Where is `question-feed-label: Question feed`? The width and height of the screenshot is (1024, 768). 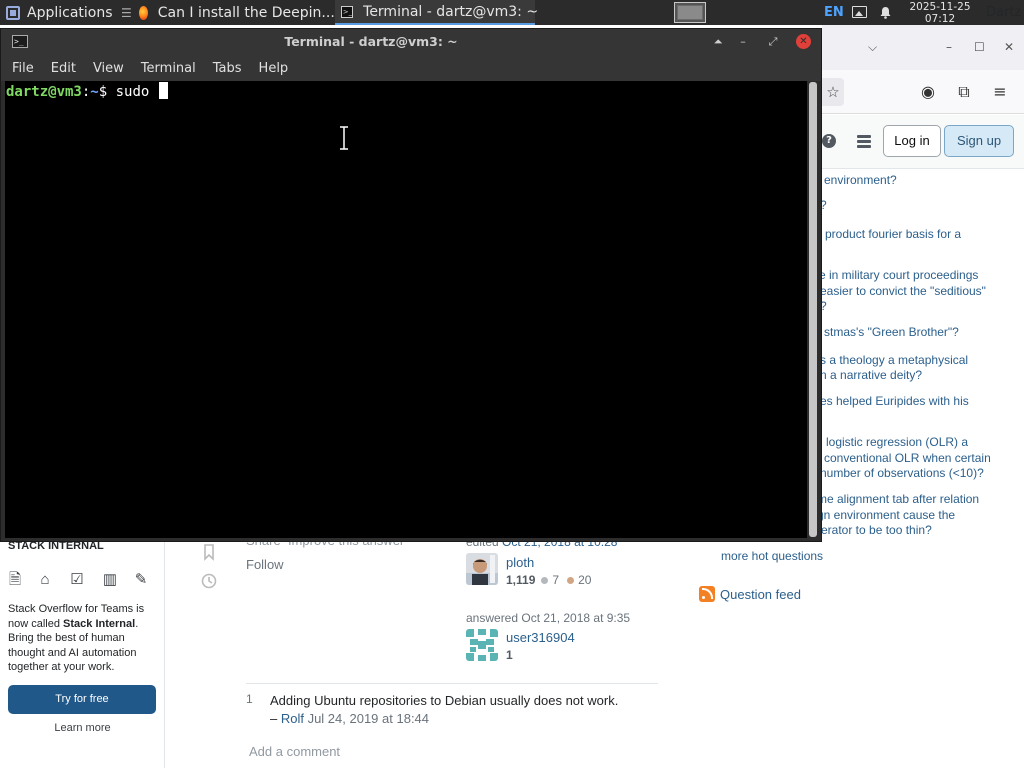
question-feed-label: Question feed is located at coordinates (760, 594).